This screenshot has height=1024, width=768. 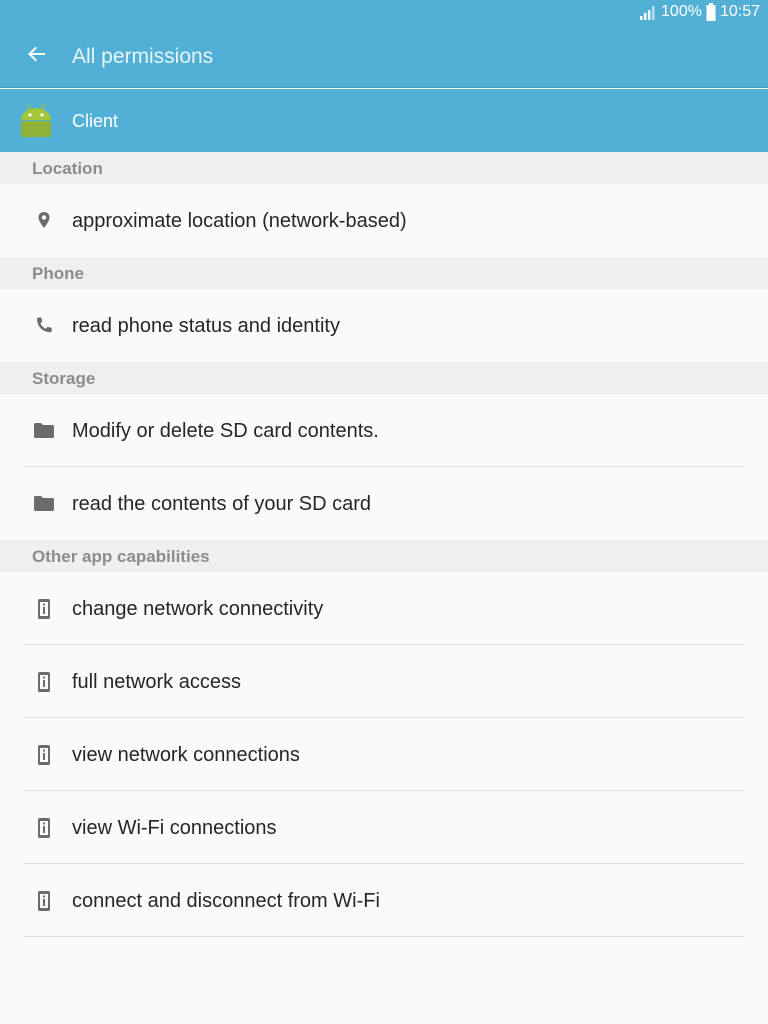 I want to click on android-icon, so click(x=36, y=120).